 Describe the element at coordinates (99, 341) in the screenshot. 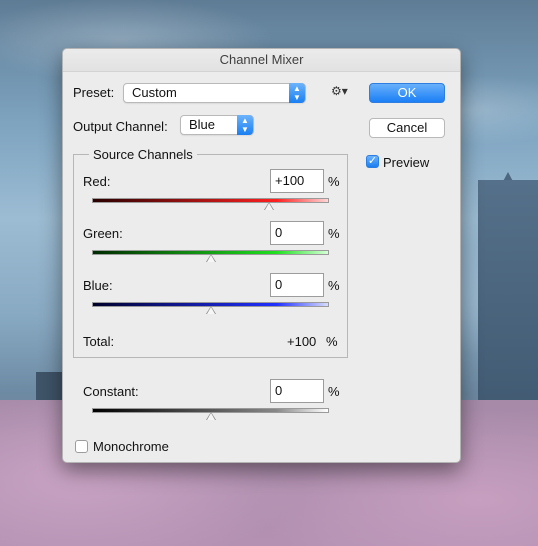

I see `total-label: Total:` at that location.